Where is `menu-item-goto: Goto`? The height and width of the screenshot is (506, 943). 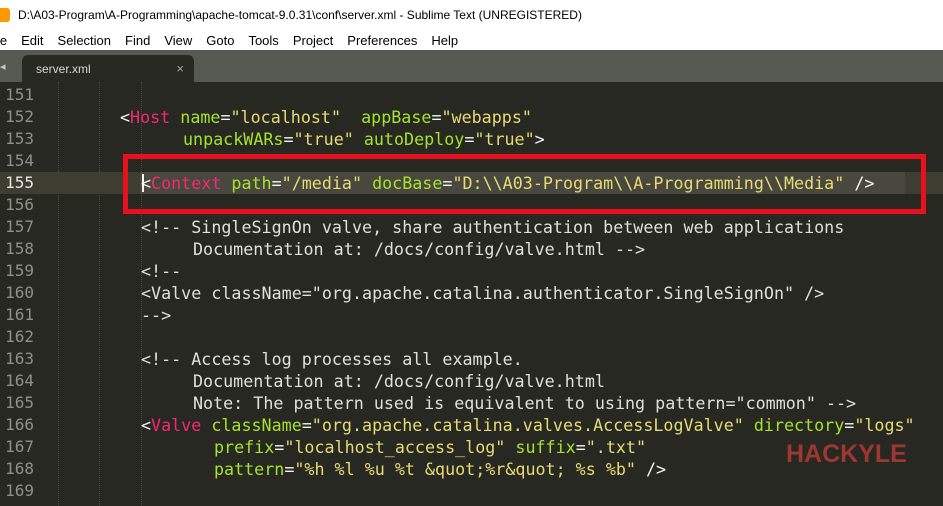 menu-item-goto: Goto is located at coordinates (221, 40).